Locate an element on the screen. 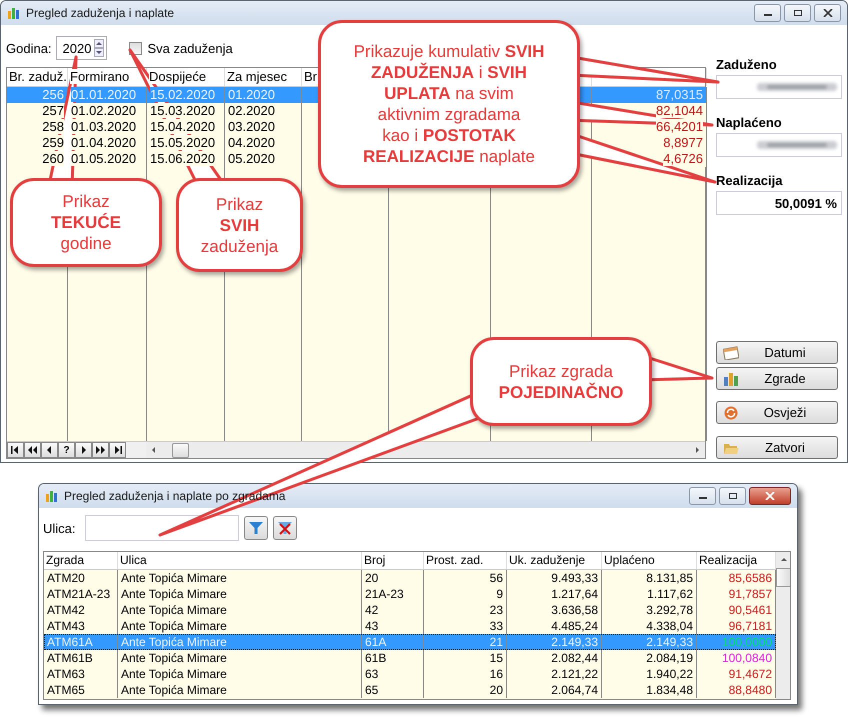 Image resolution: width=850 pixels, height=719 pixels. table-cell: 03.2020 is located at coordinates (251, 126).